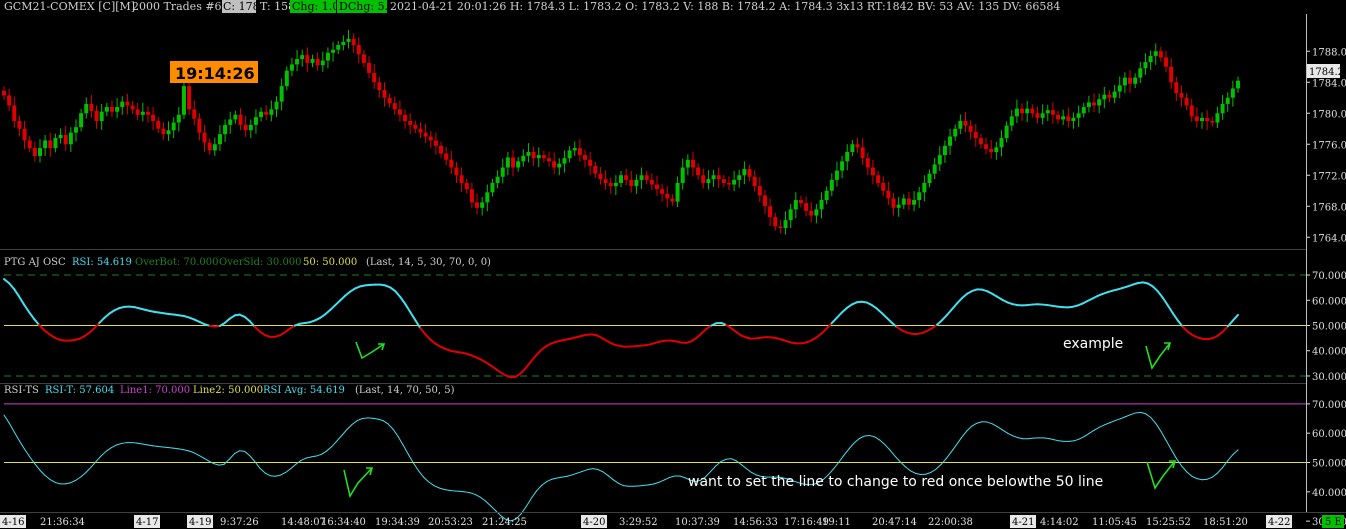 The height and width of the screenshot is (529, 1346). I want to click on osc1-oversld: OverSld: 30.000, so click(260, 262).